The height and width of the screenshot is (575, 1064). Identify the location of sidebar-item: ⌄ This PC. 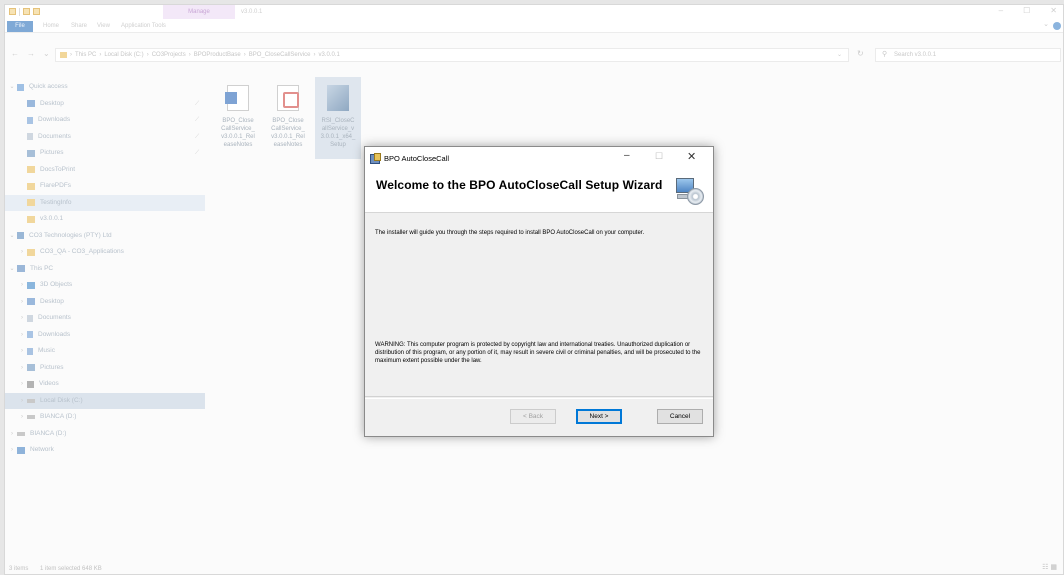
(105, 269).